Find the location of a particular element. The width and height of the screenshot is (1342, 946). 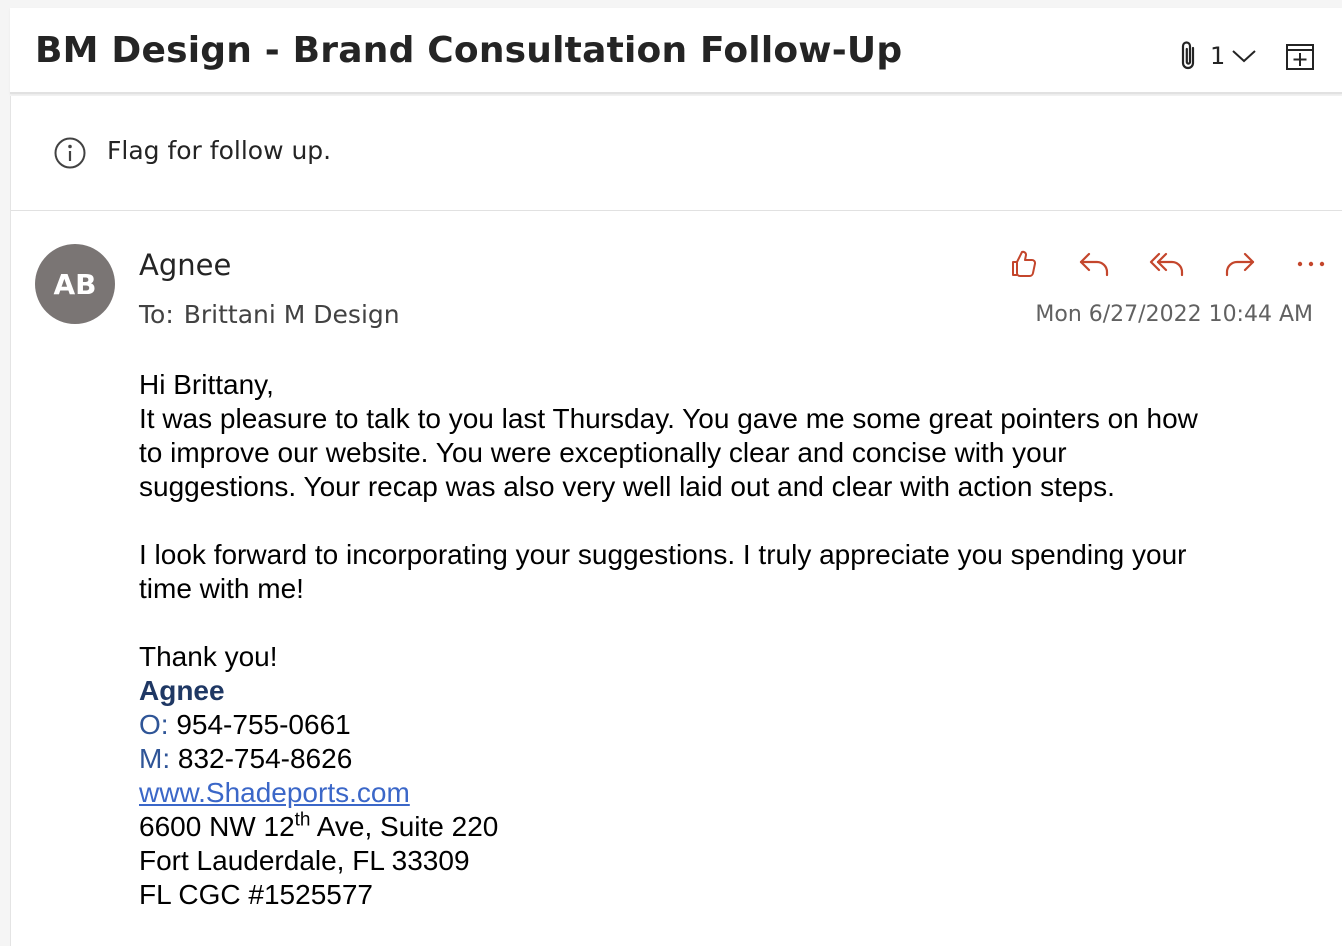

address-street: 6600 NW 12 is located at coordinates (217, 826).